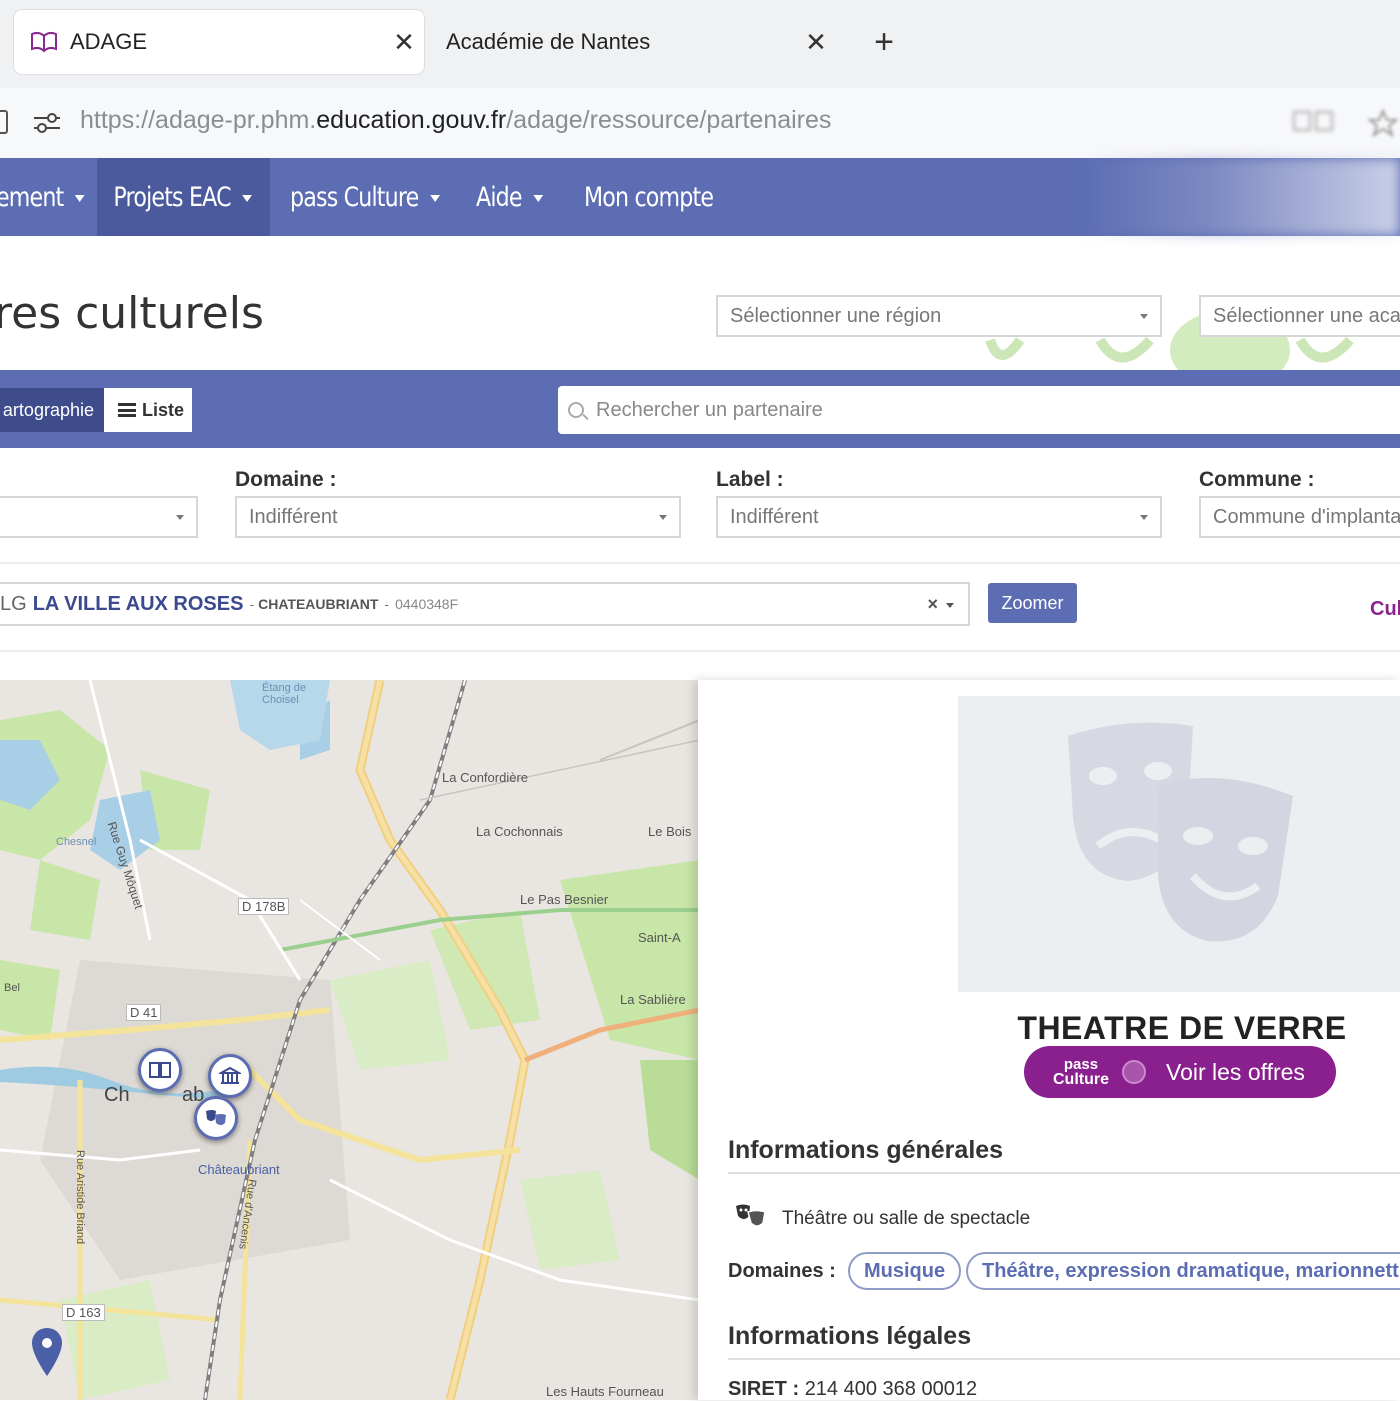 The image size is (1400, 1401). What do you see at coordinates (163, 409) in the screenshot?
I see `list-view-label: Liste` at bounding box center [163, 409].